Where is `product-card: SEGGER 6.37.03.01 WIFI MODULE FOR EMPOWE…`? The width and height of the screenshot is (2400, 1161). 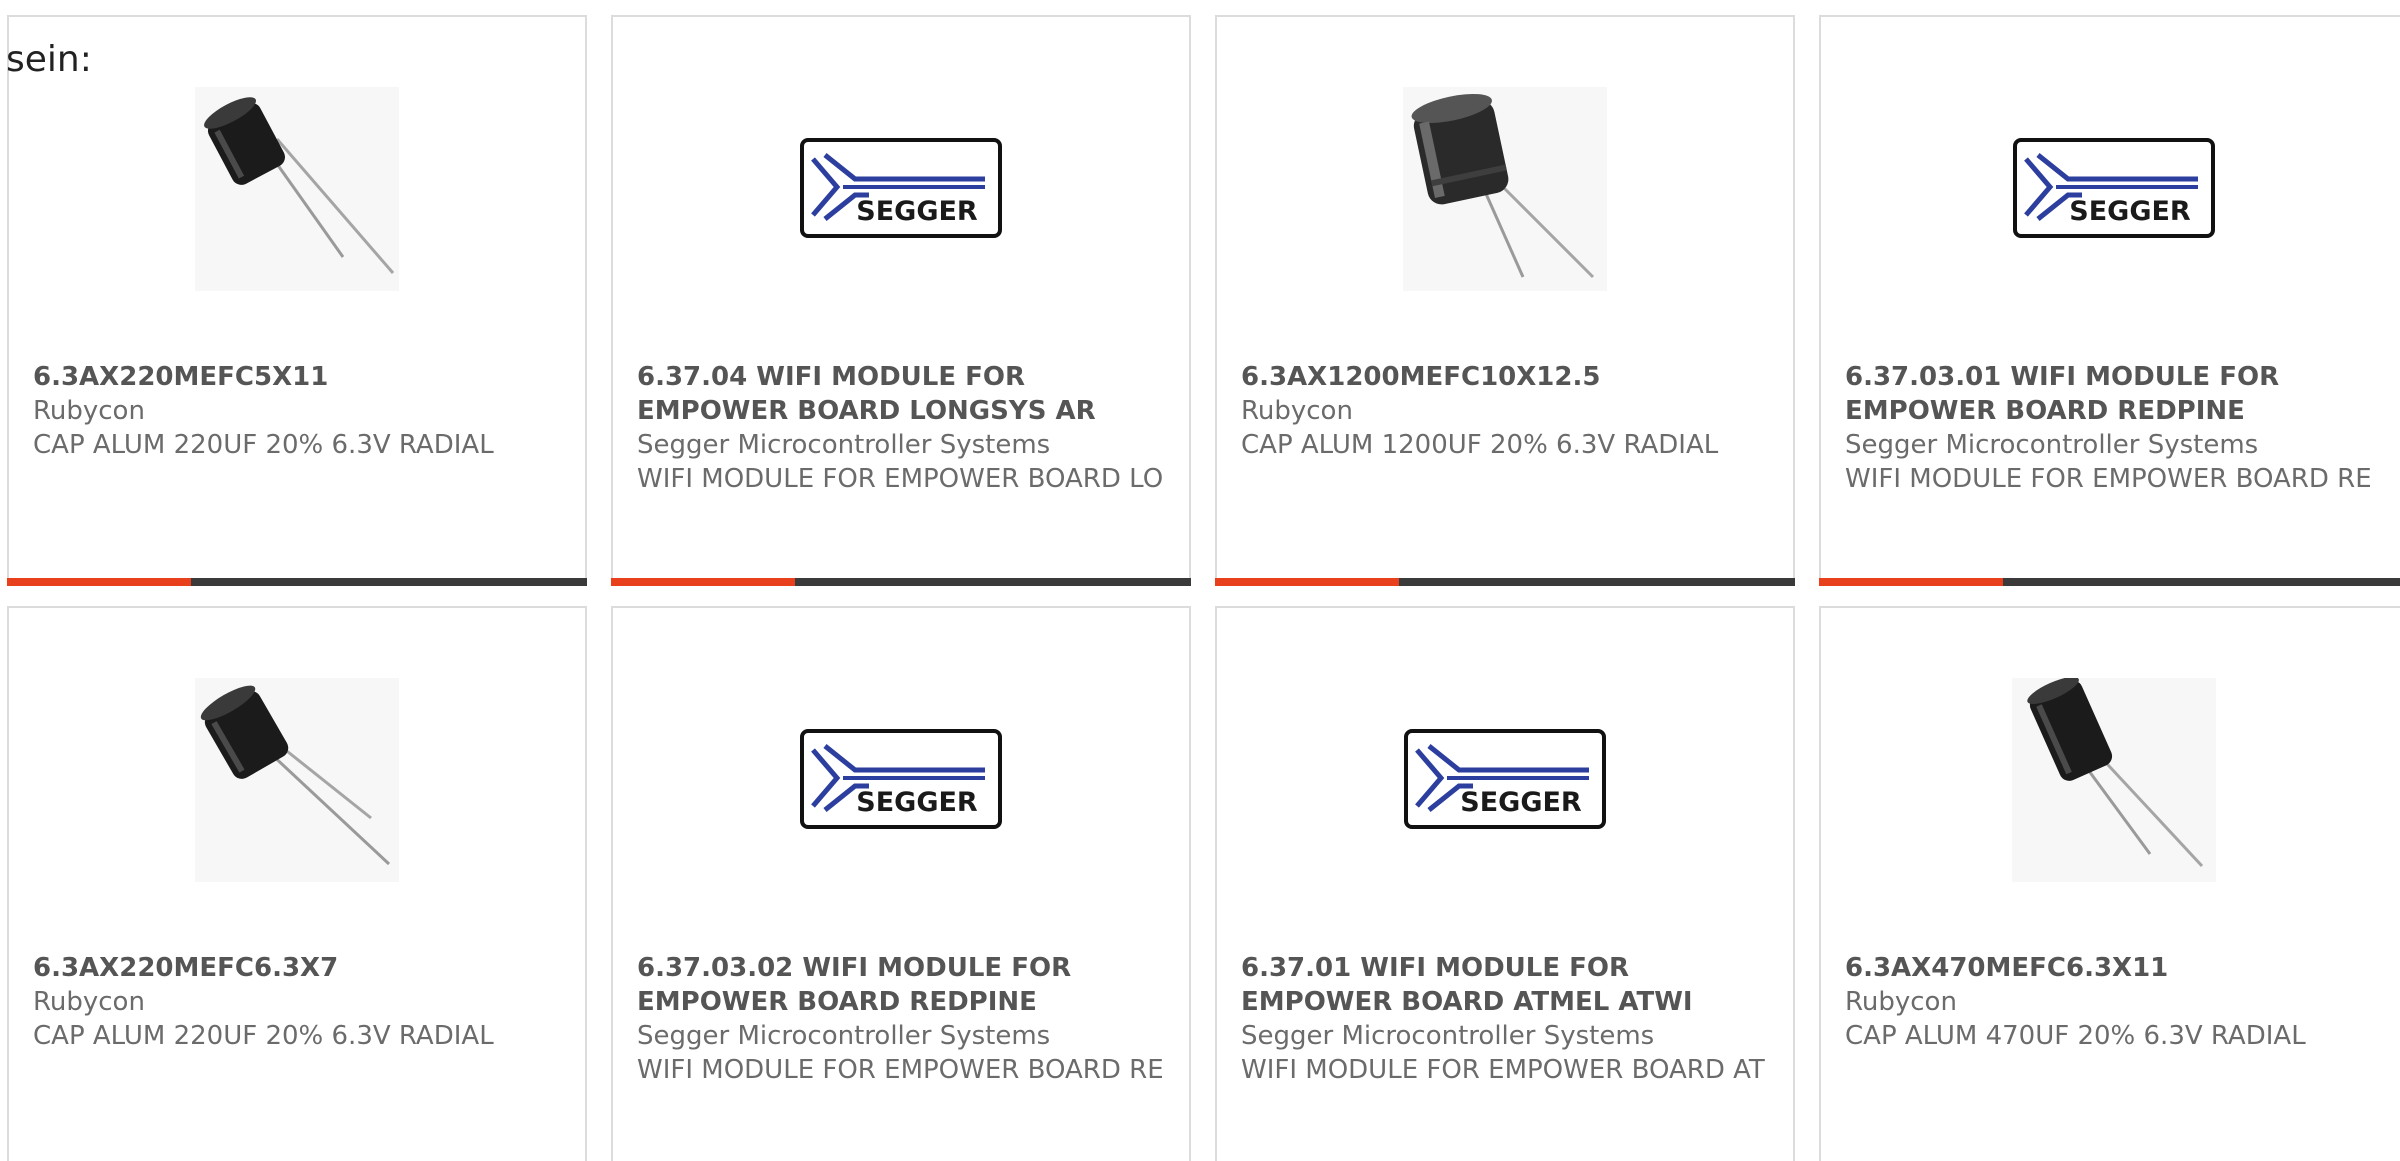 product-card: SEGGER 6.37.03.01 WIFI MODULE FOR EMPOWE… is located at coordinates (2109, 300).